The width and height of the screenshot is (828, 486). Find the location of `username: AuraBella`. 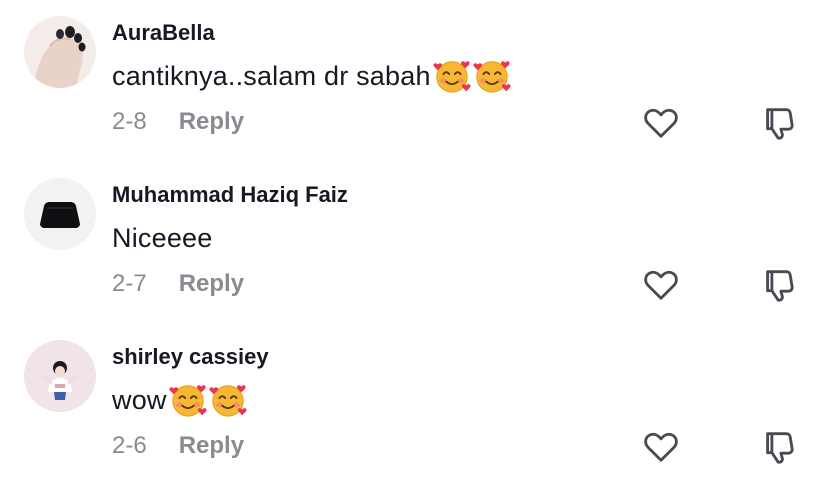

username: AuraBella is located at coordinates (163, 33).